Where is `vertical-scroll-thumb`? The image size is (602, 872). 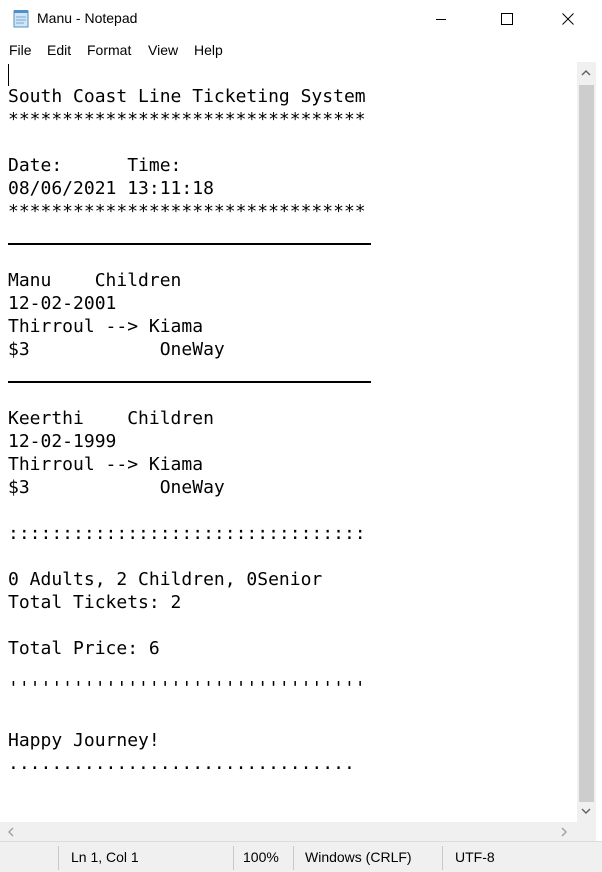 vertical-scroll-thumb is located at coordinates (586, 443).